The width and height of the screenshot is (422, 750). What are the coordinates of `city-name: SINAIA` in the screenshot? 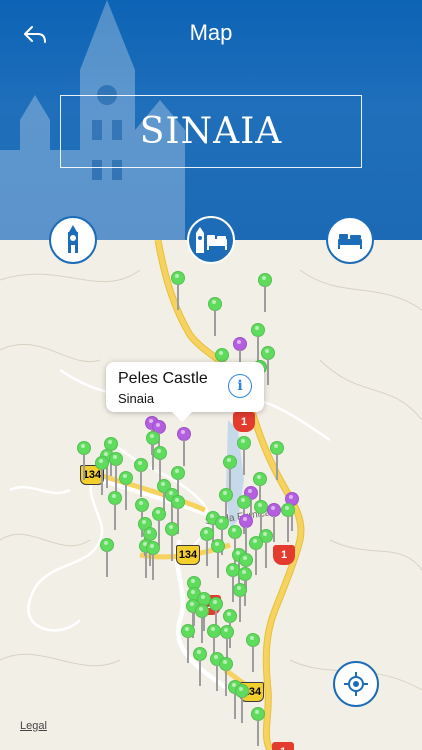 It's located at (211, 131).